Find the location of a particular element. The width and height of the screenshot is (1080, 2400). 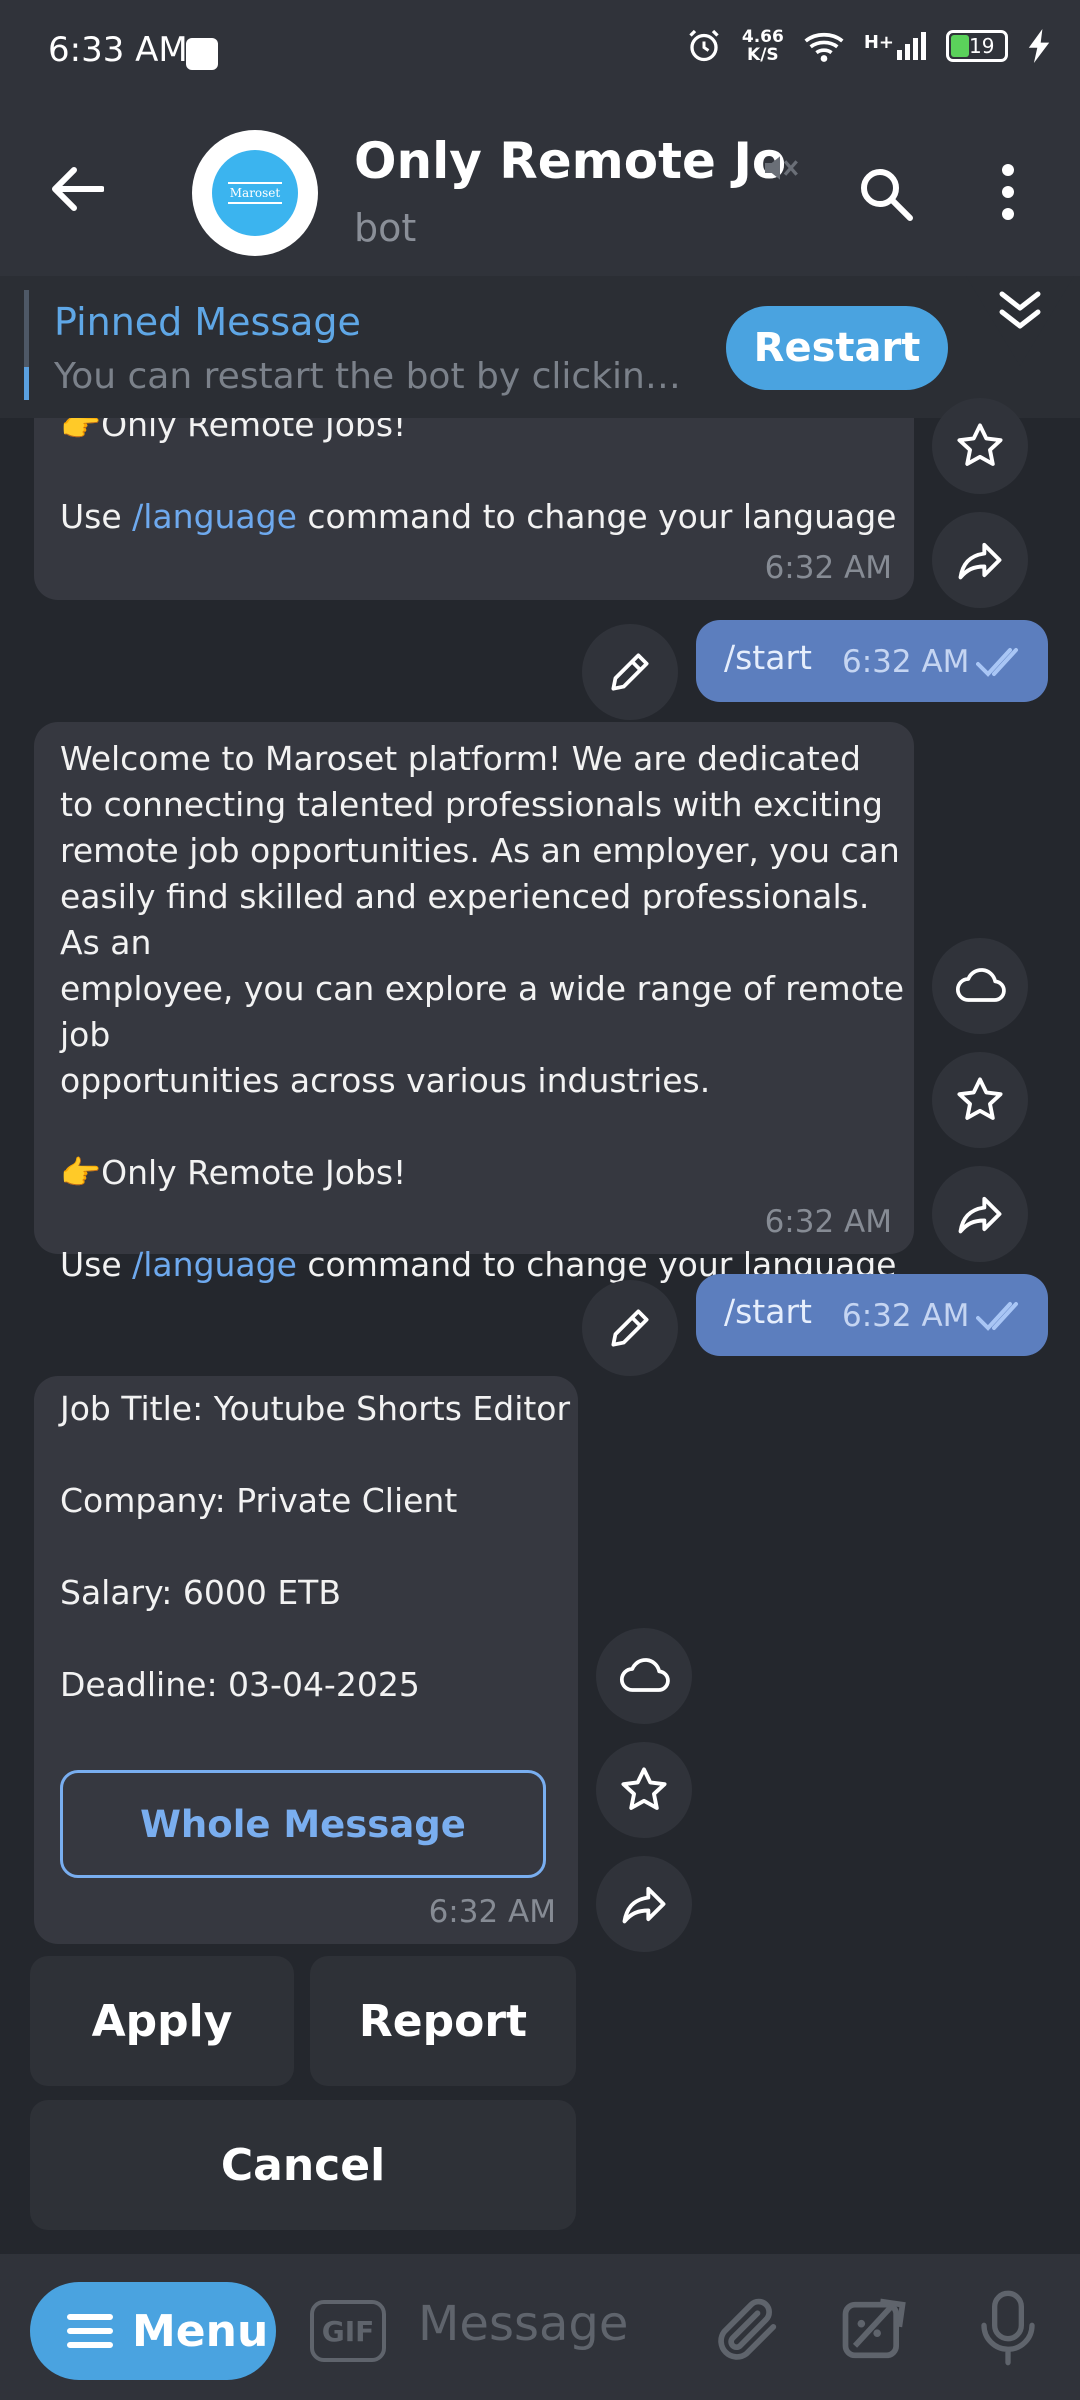

sticker-icon is located at coordinates (874, 2330).